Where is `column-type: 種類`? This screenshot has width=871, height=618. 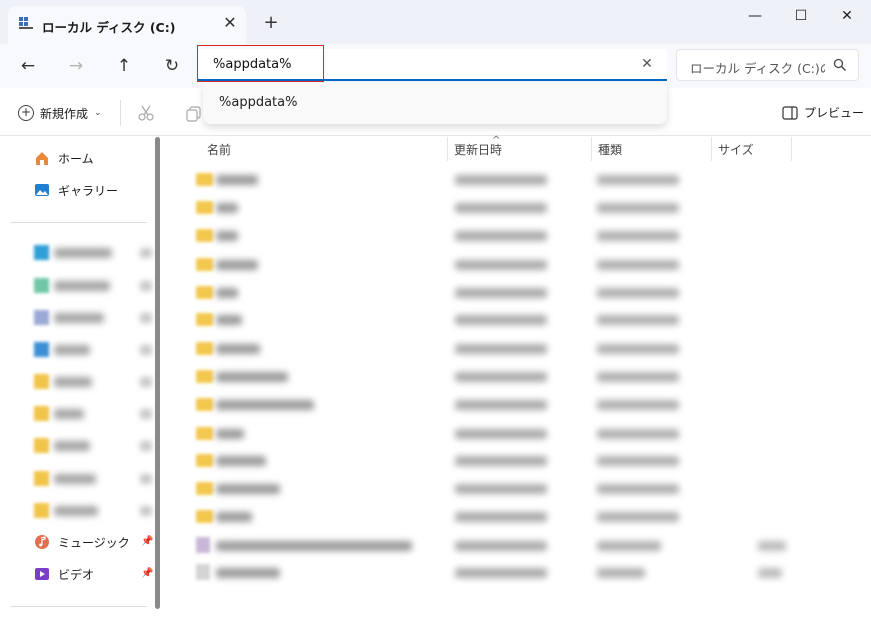
column-type: 種類 is located at coordinates (610, 149).